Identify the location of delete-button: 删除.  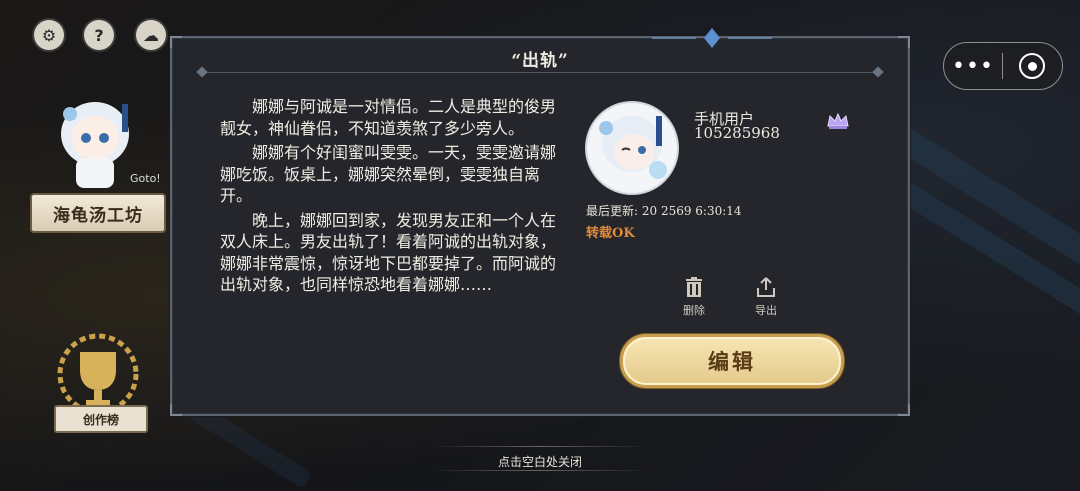
(694, 297).